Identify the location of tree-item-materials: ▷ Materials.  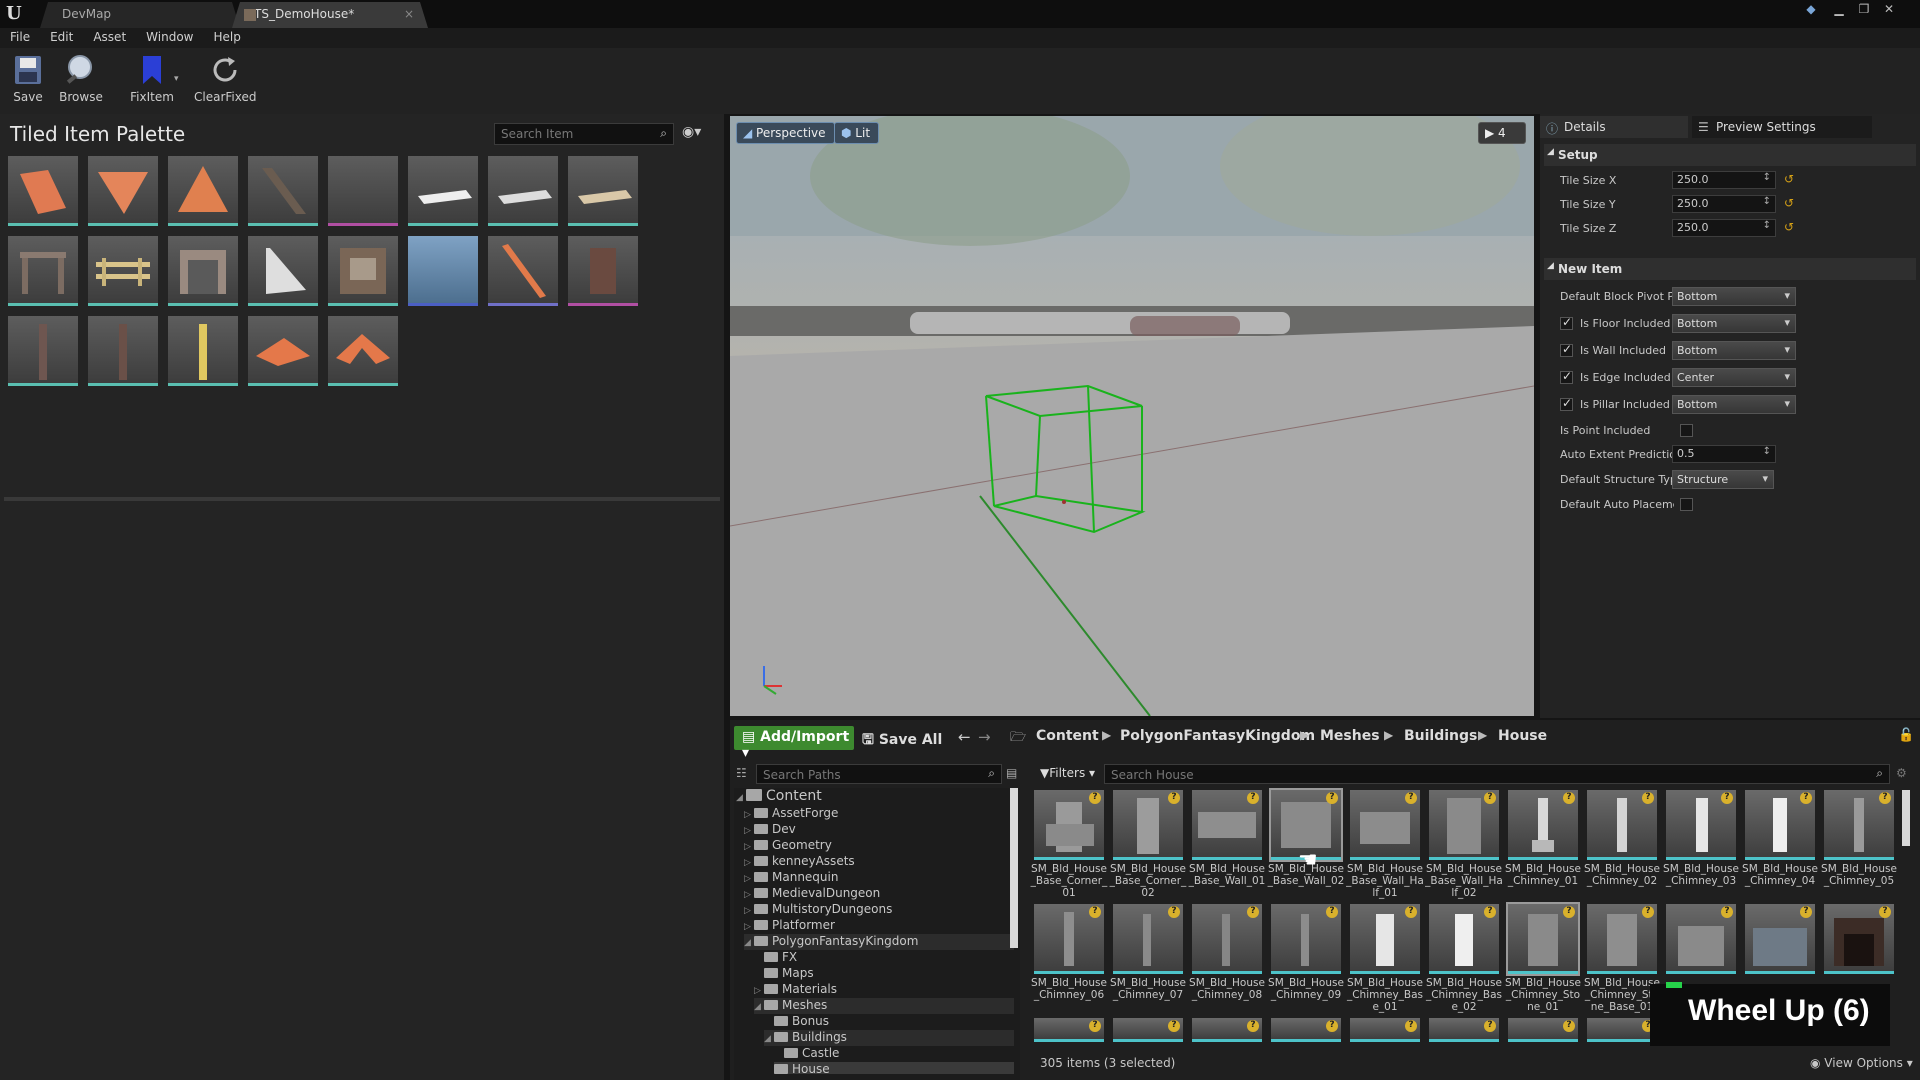
(795, 990).